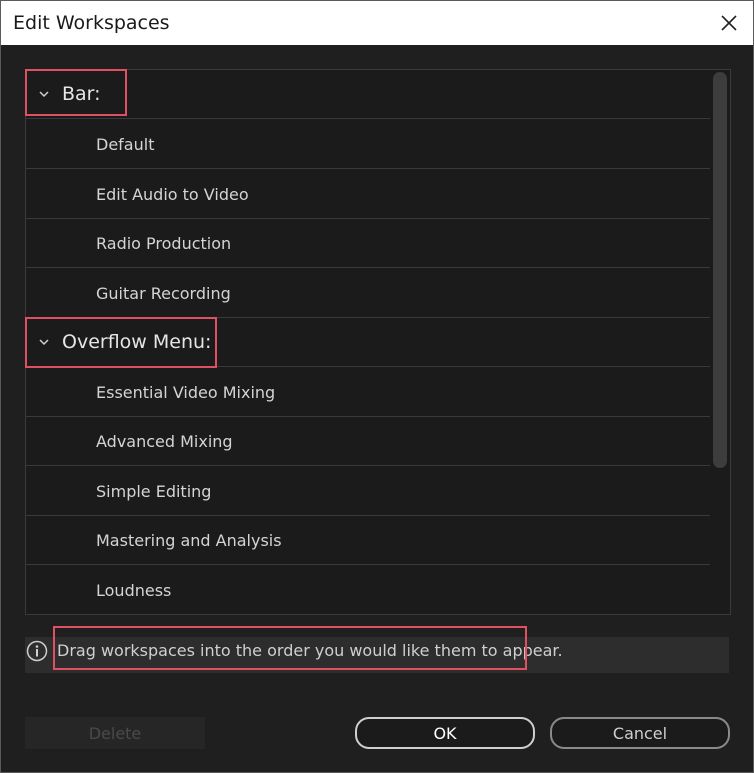 This screenshot has height=773, width=754. What do you see at coordinates (172, 194) in the screenshot?
I see `workspace-label: Edit Audio to Video` at bounding box center [172, 194].